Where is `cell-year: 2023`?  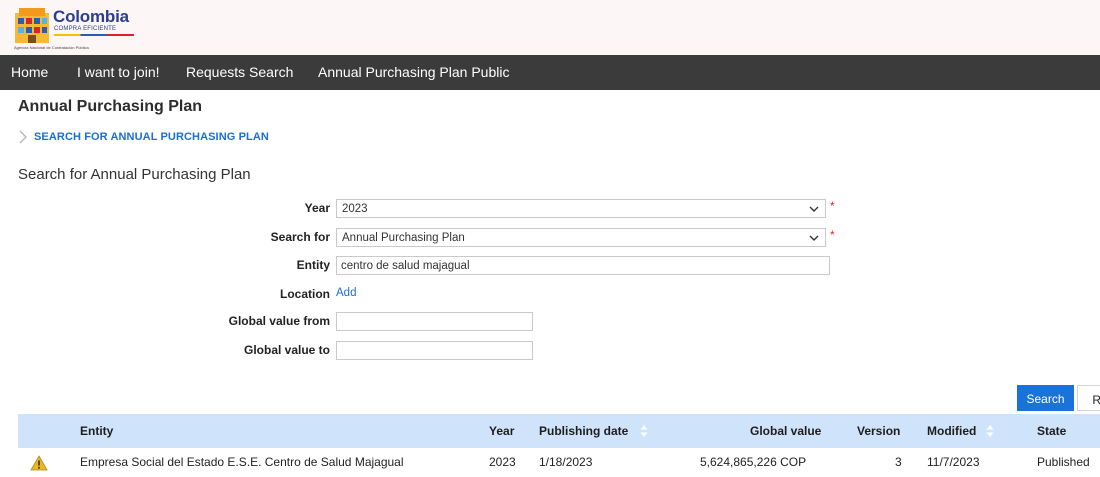
cell-year: 2023 is located at coordinates (502, 462).